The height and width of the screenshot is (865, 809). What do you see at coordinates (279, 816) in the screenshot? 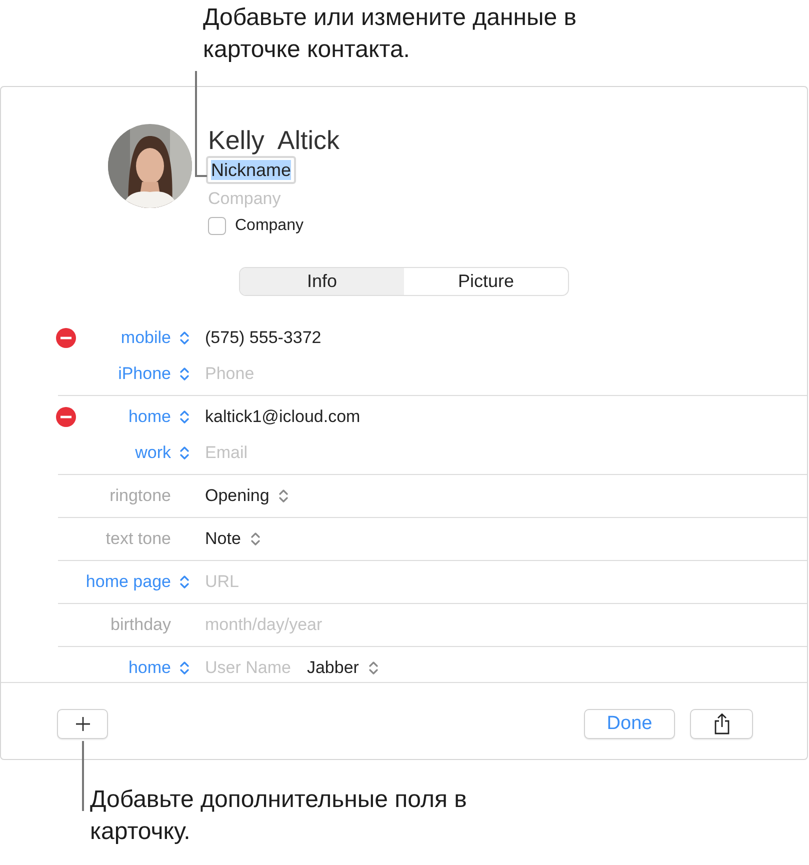
I see `callout-text: Добавьте дополнительные поля в карточку.` at bounding box center [279, 816].